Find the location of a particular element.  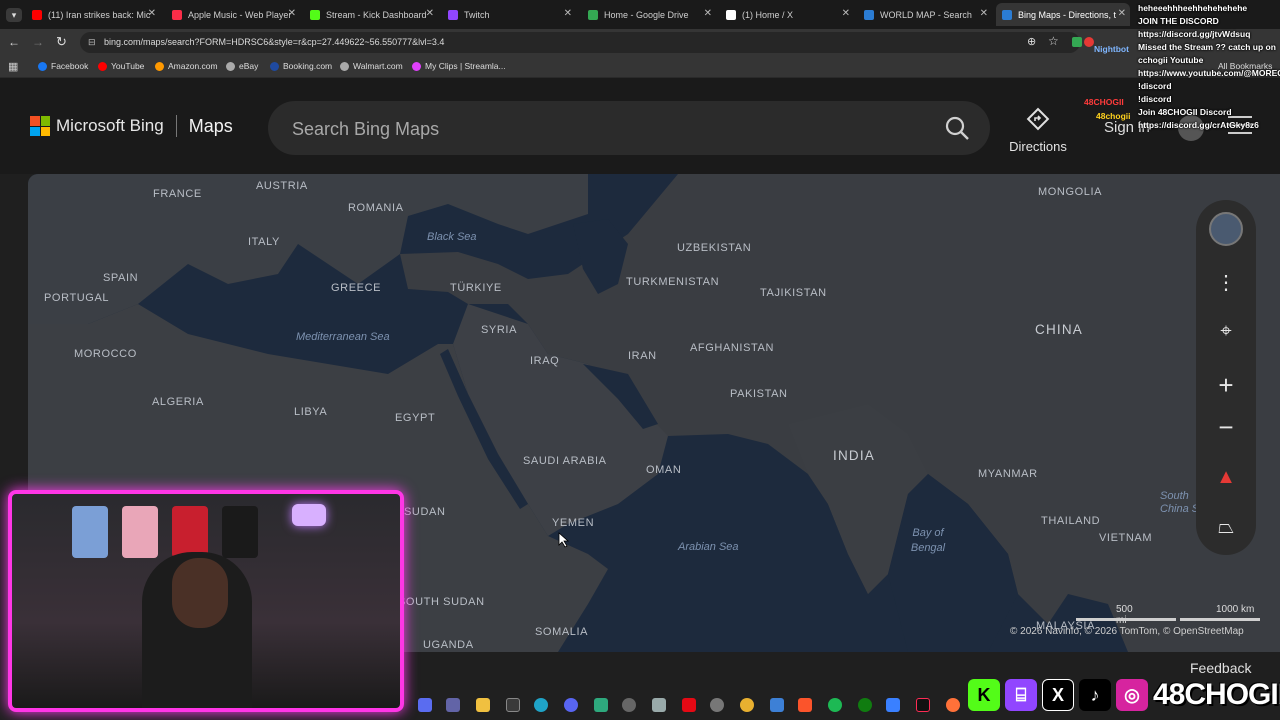

map-label-country: VIETNAM is located at coordinates (1126, 538).